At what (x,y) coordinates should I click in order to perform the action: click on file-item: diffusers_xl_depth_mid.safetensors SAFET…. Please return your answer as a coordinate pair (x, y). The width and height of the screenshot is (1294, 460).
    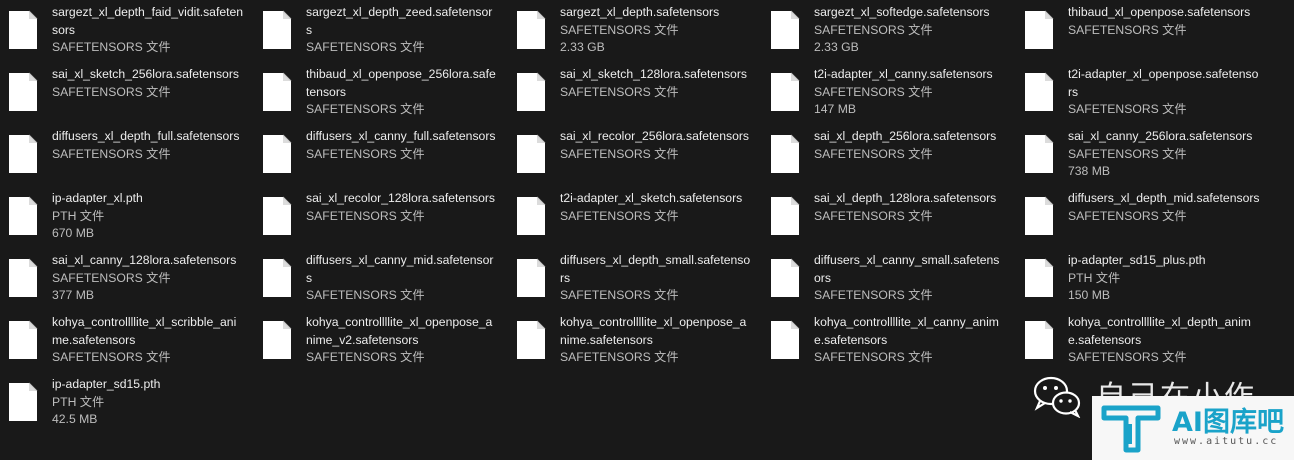
    Looking at the image, I should click on (1149, 221).